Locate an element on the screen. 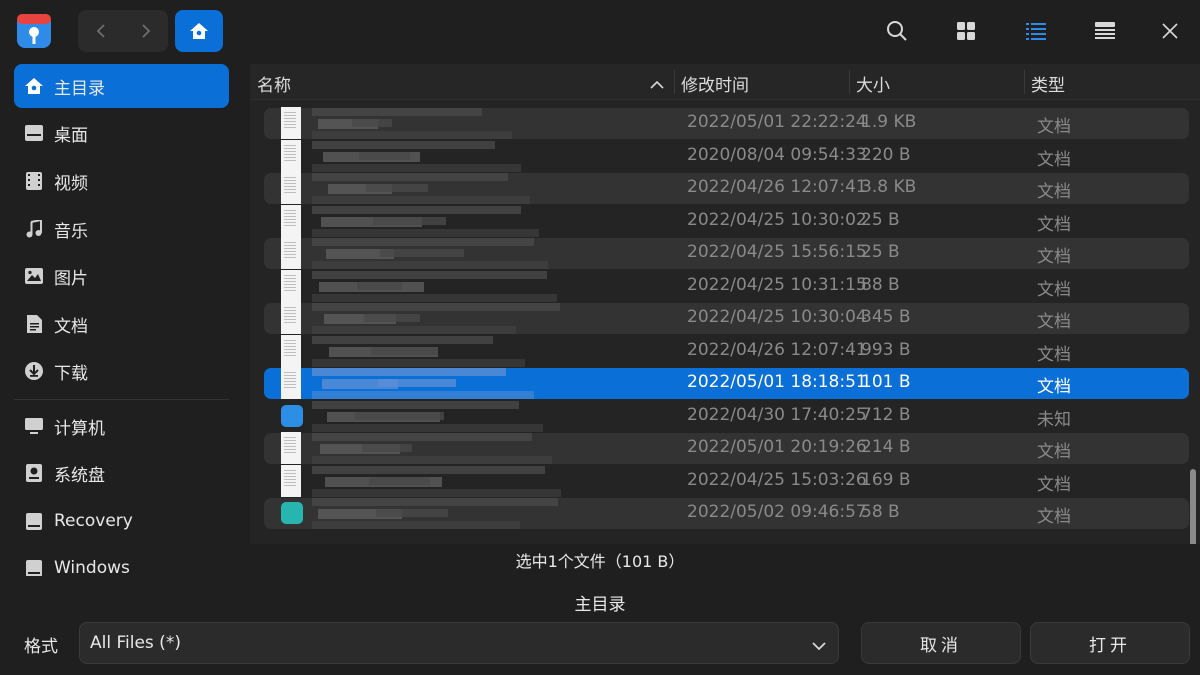 The width and height of the screenshot is (1200, 675). modified-time-cell: 2022/05/02 09:46:57 is located at coordinates (777, 512).